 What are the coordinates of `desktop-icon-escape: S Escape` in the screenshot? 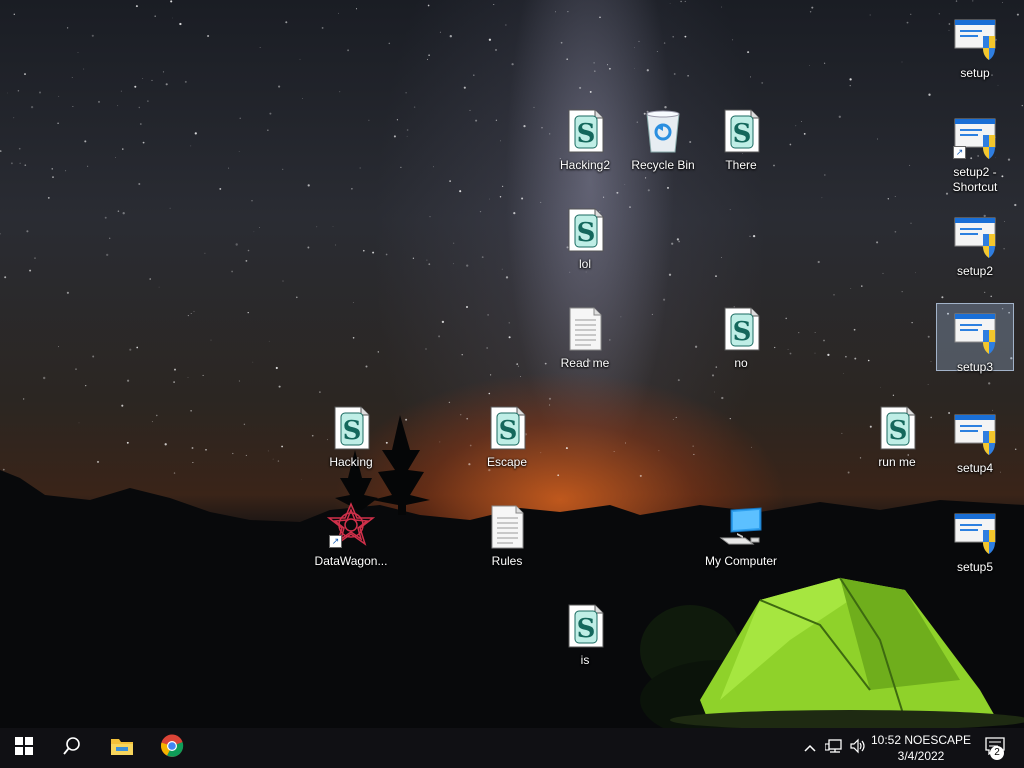 It's located at (507, 444).